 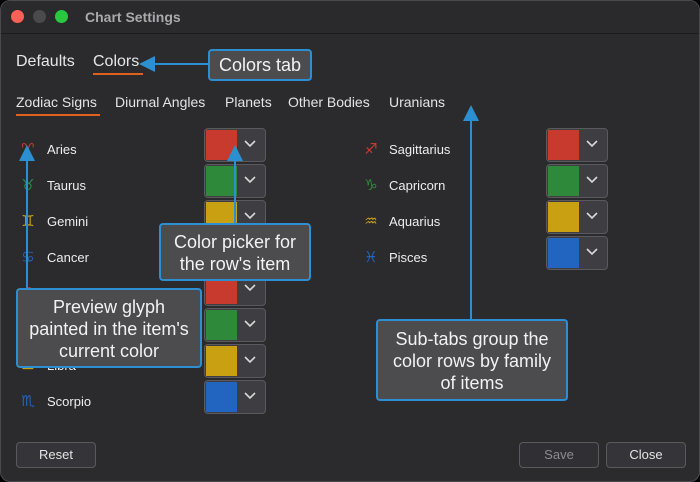 I want to click on callout-color-picker: Color picker for the row's item, so click(x=235, y=252).